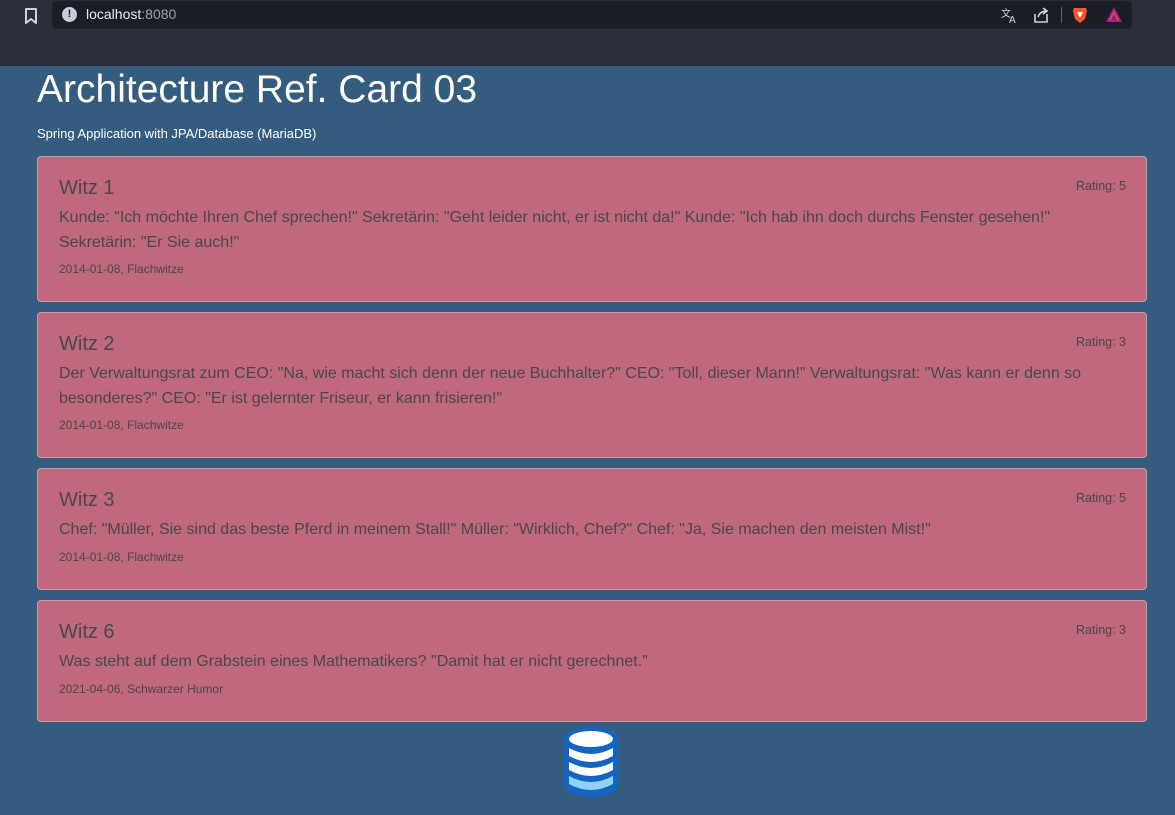 The height and width of the screenshot is (815, 1175). What do you see at coordinates (159, 14) in the screenshot?
I see `url-port: :8080` at bounding box center [159, 14].